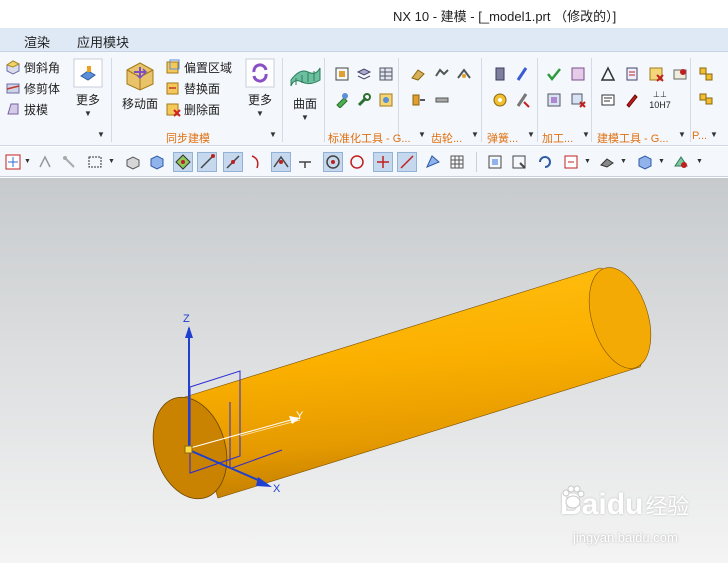  Describe the element at coordinates (26, 109) in the screenshot. I see `draft-button: 拔模` at that location.